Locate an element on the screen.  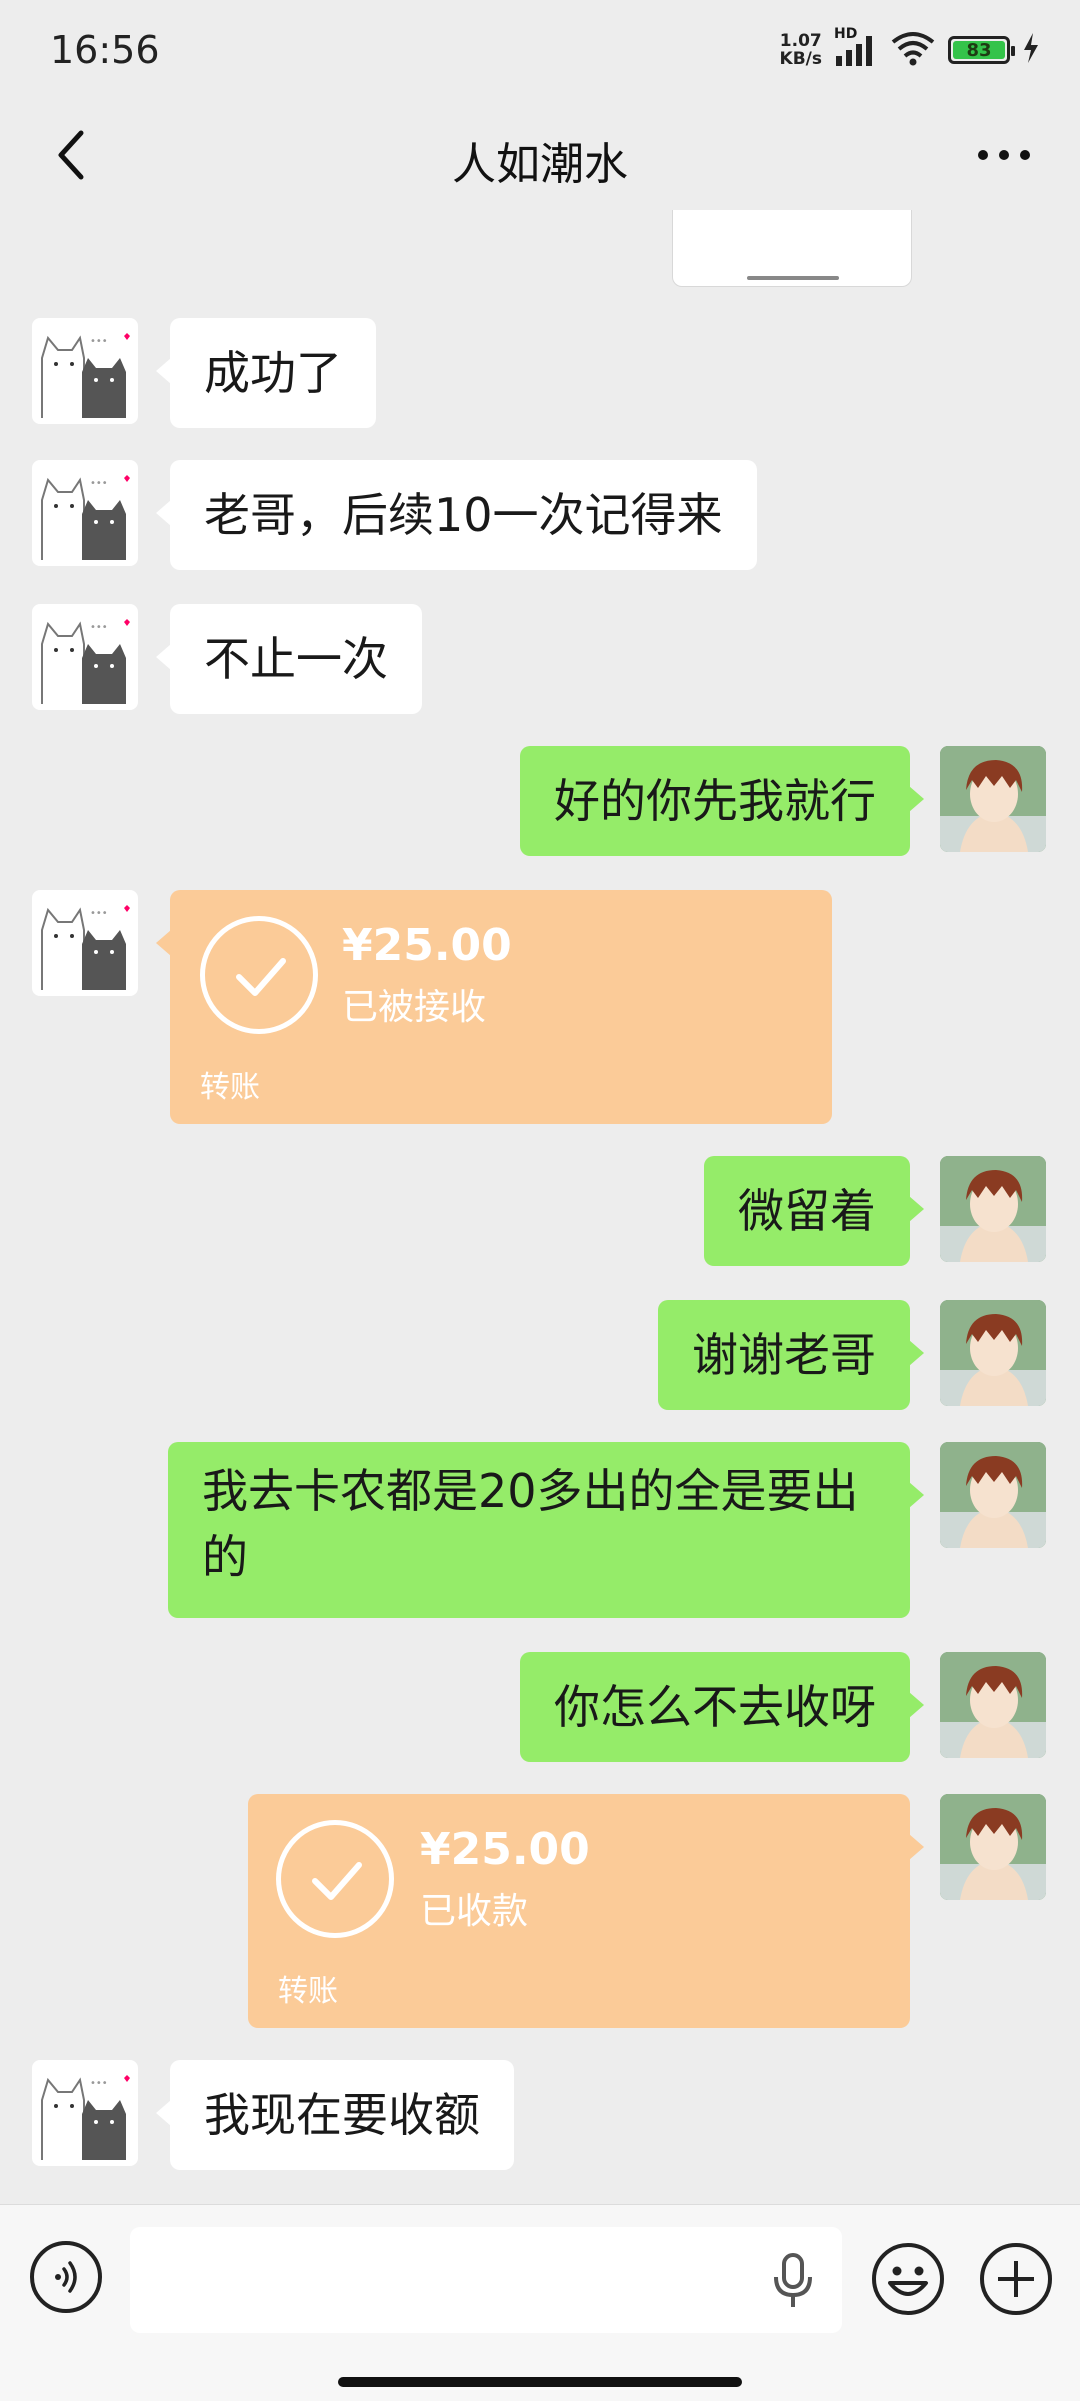
home-indicator is located at coordinates (540, 2382).